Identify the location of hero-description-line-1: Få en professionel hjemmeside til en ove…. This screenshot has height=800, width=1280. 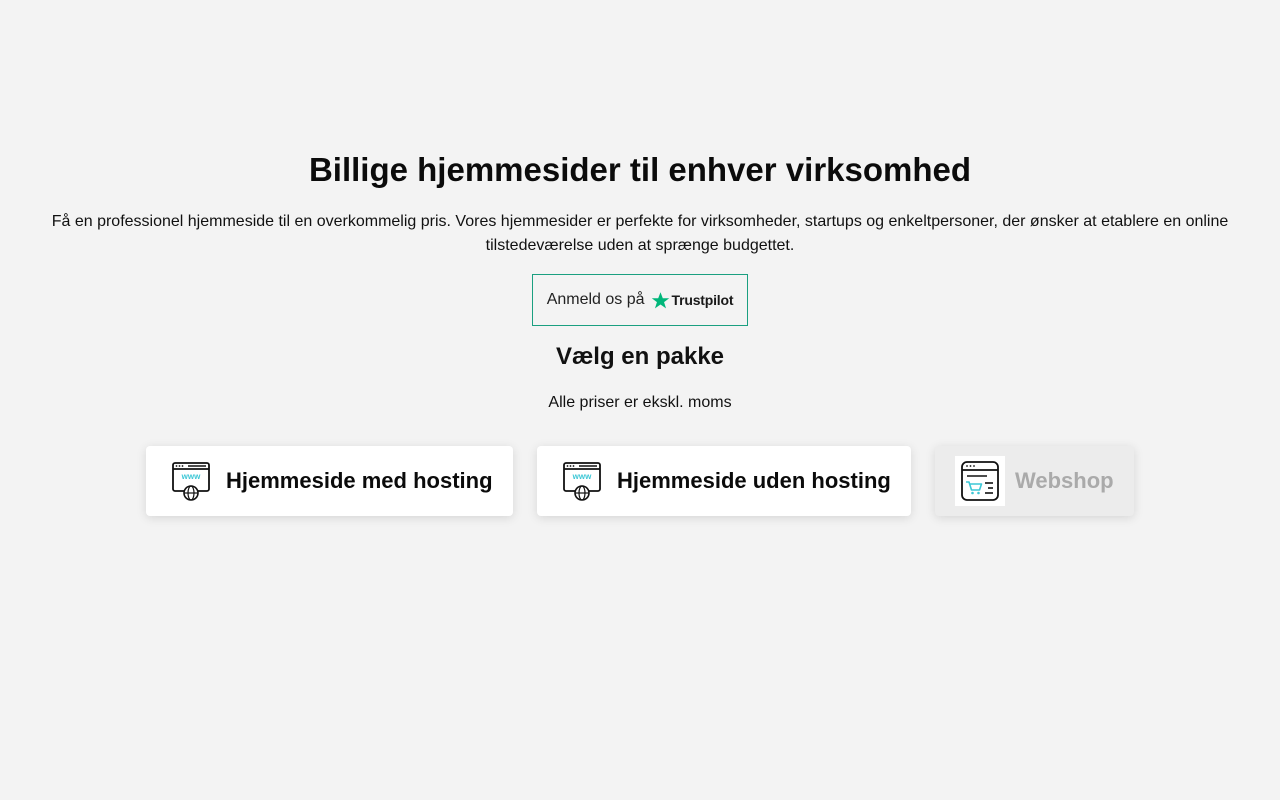
(640, 221).